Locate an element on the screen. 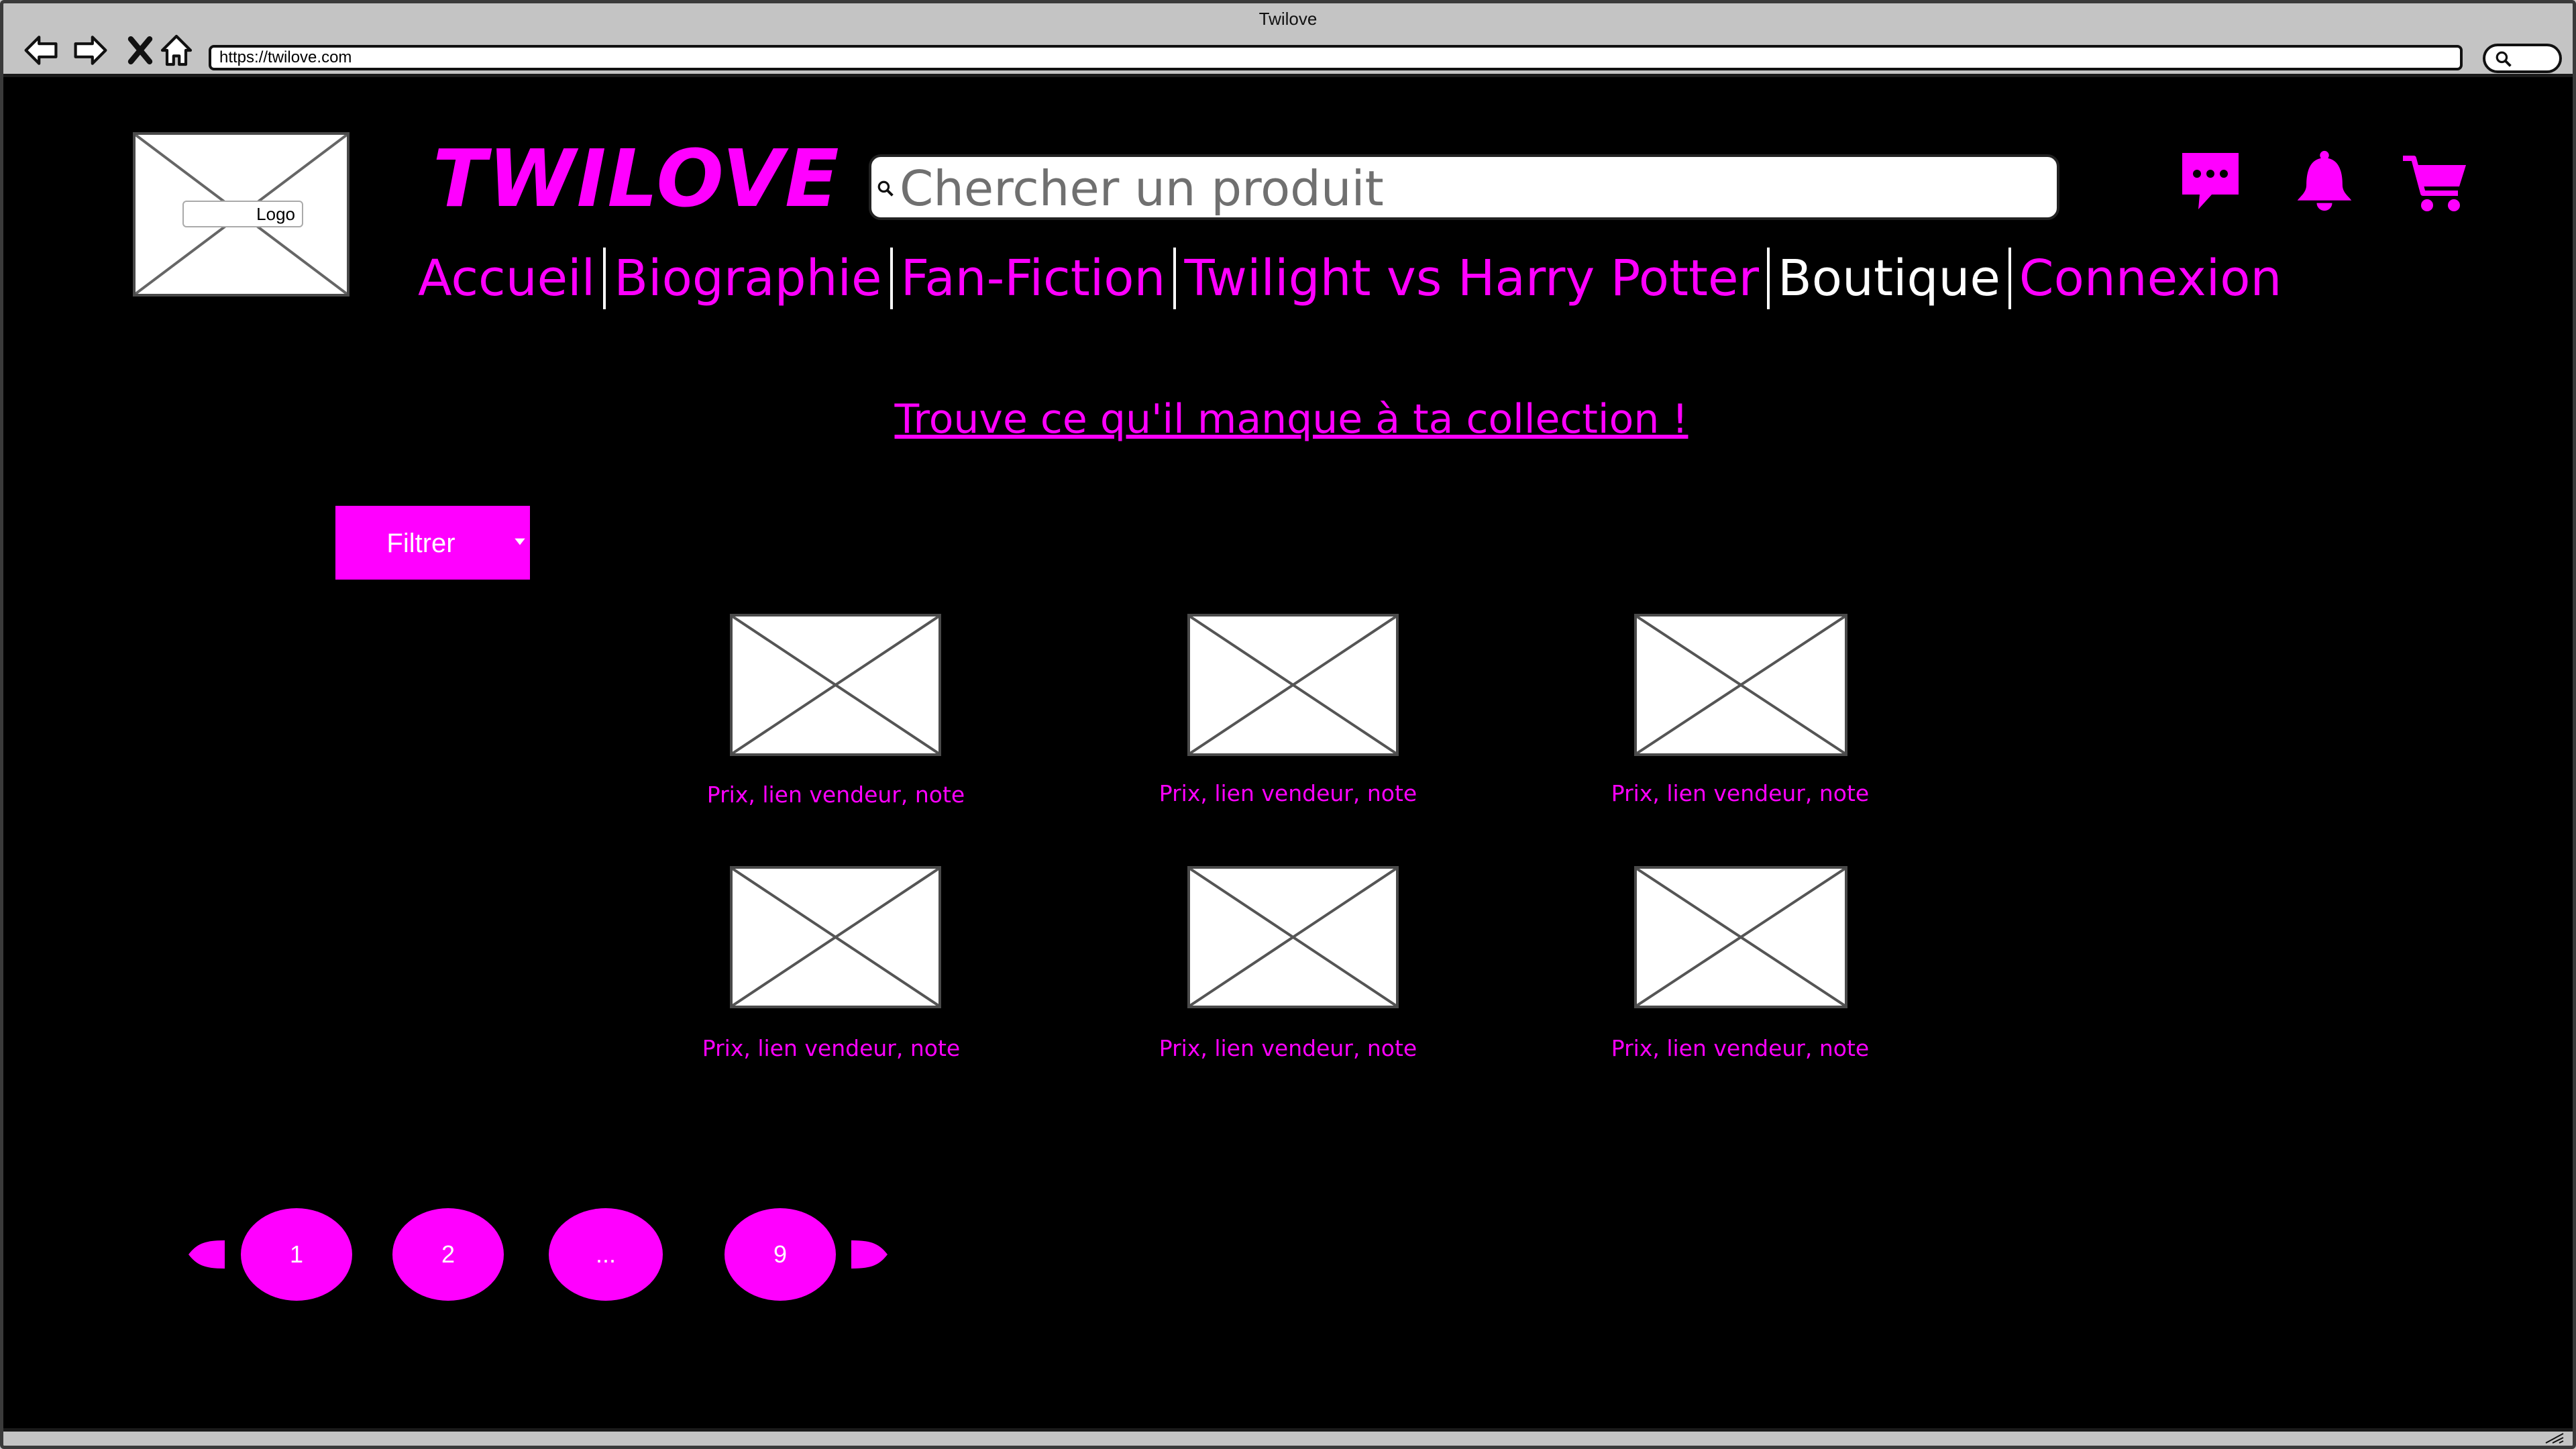  nav-item-accueil: Accueil is located at coordinates (506, 278).